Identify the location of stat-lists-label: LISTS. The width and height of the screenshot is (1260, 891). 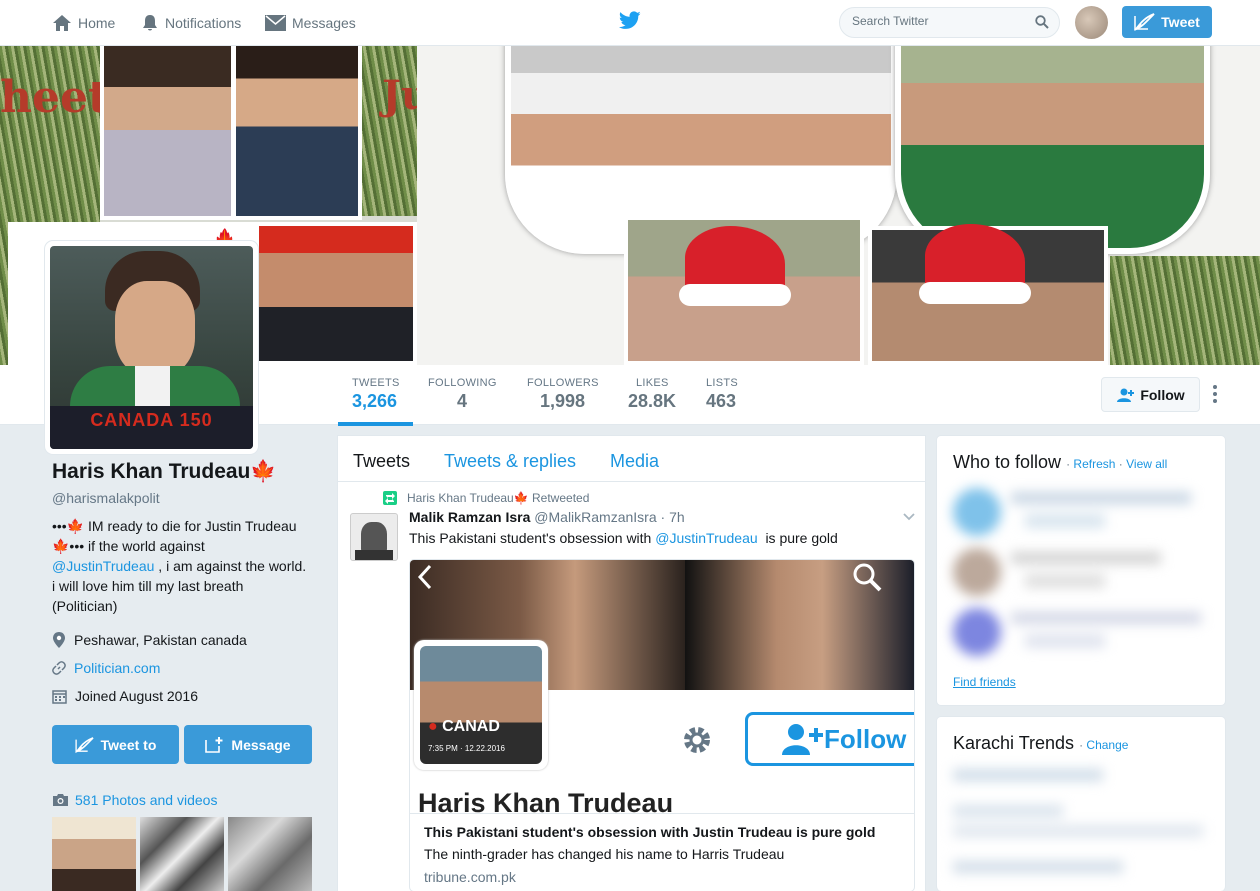
(722, 383).